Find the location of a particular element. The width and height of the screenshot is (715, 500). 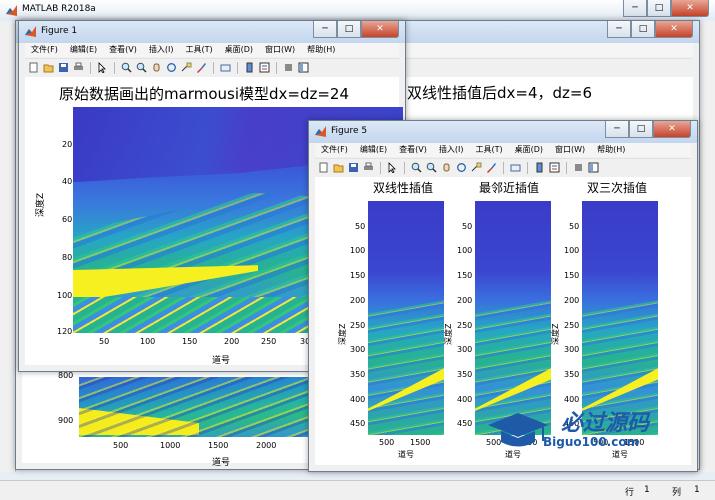

figure1-xtick: 150 is located at coordinates (190, 341).